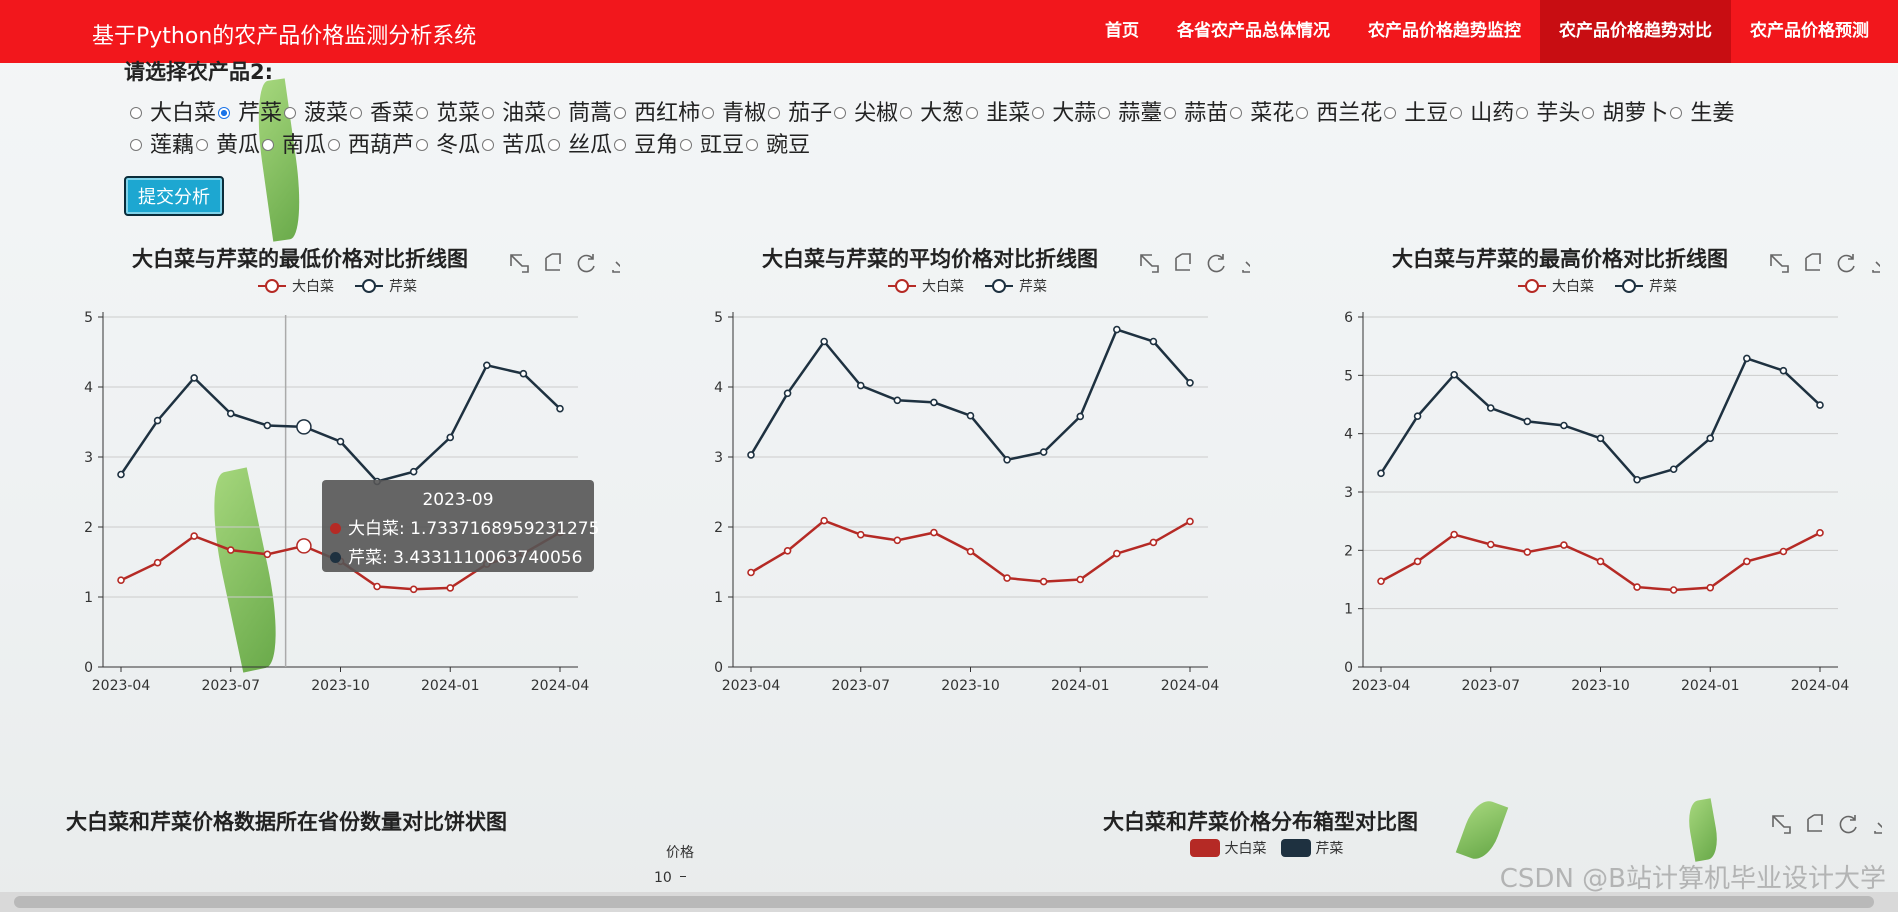 The width and height of the screenshot is (1898, 912). Describe the element at coordinates (1262, 114) in the screenshot. I see `product-option-16: 菜花` at that location.